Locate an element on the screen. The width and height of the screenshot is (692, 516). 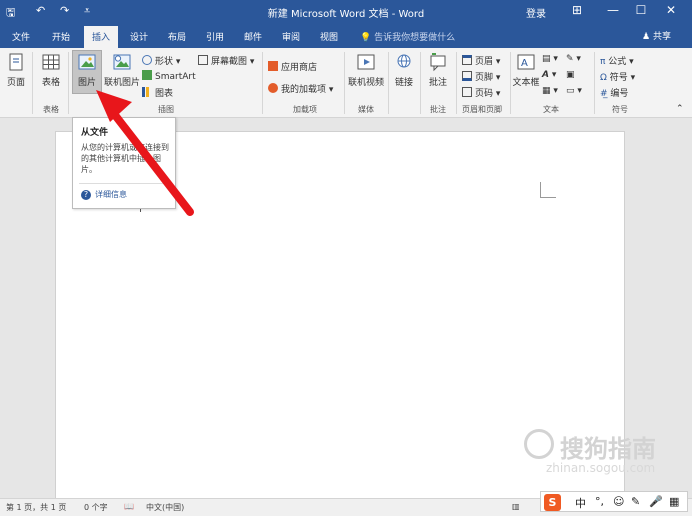
number-button: #̲ 编号 is located at coordinates (614, 92).